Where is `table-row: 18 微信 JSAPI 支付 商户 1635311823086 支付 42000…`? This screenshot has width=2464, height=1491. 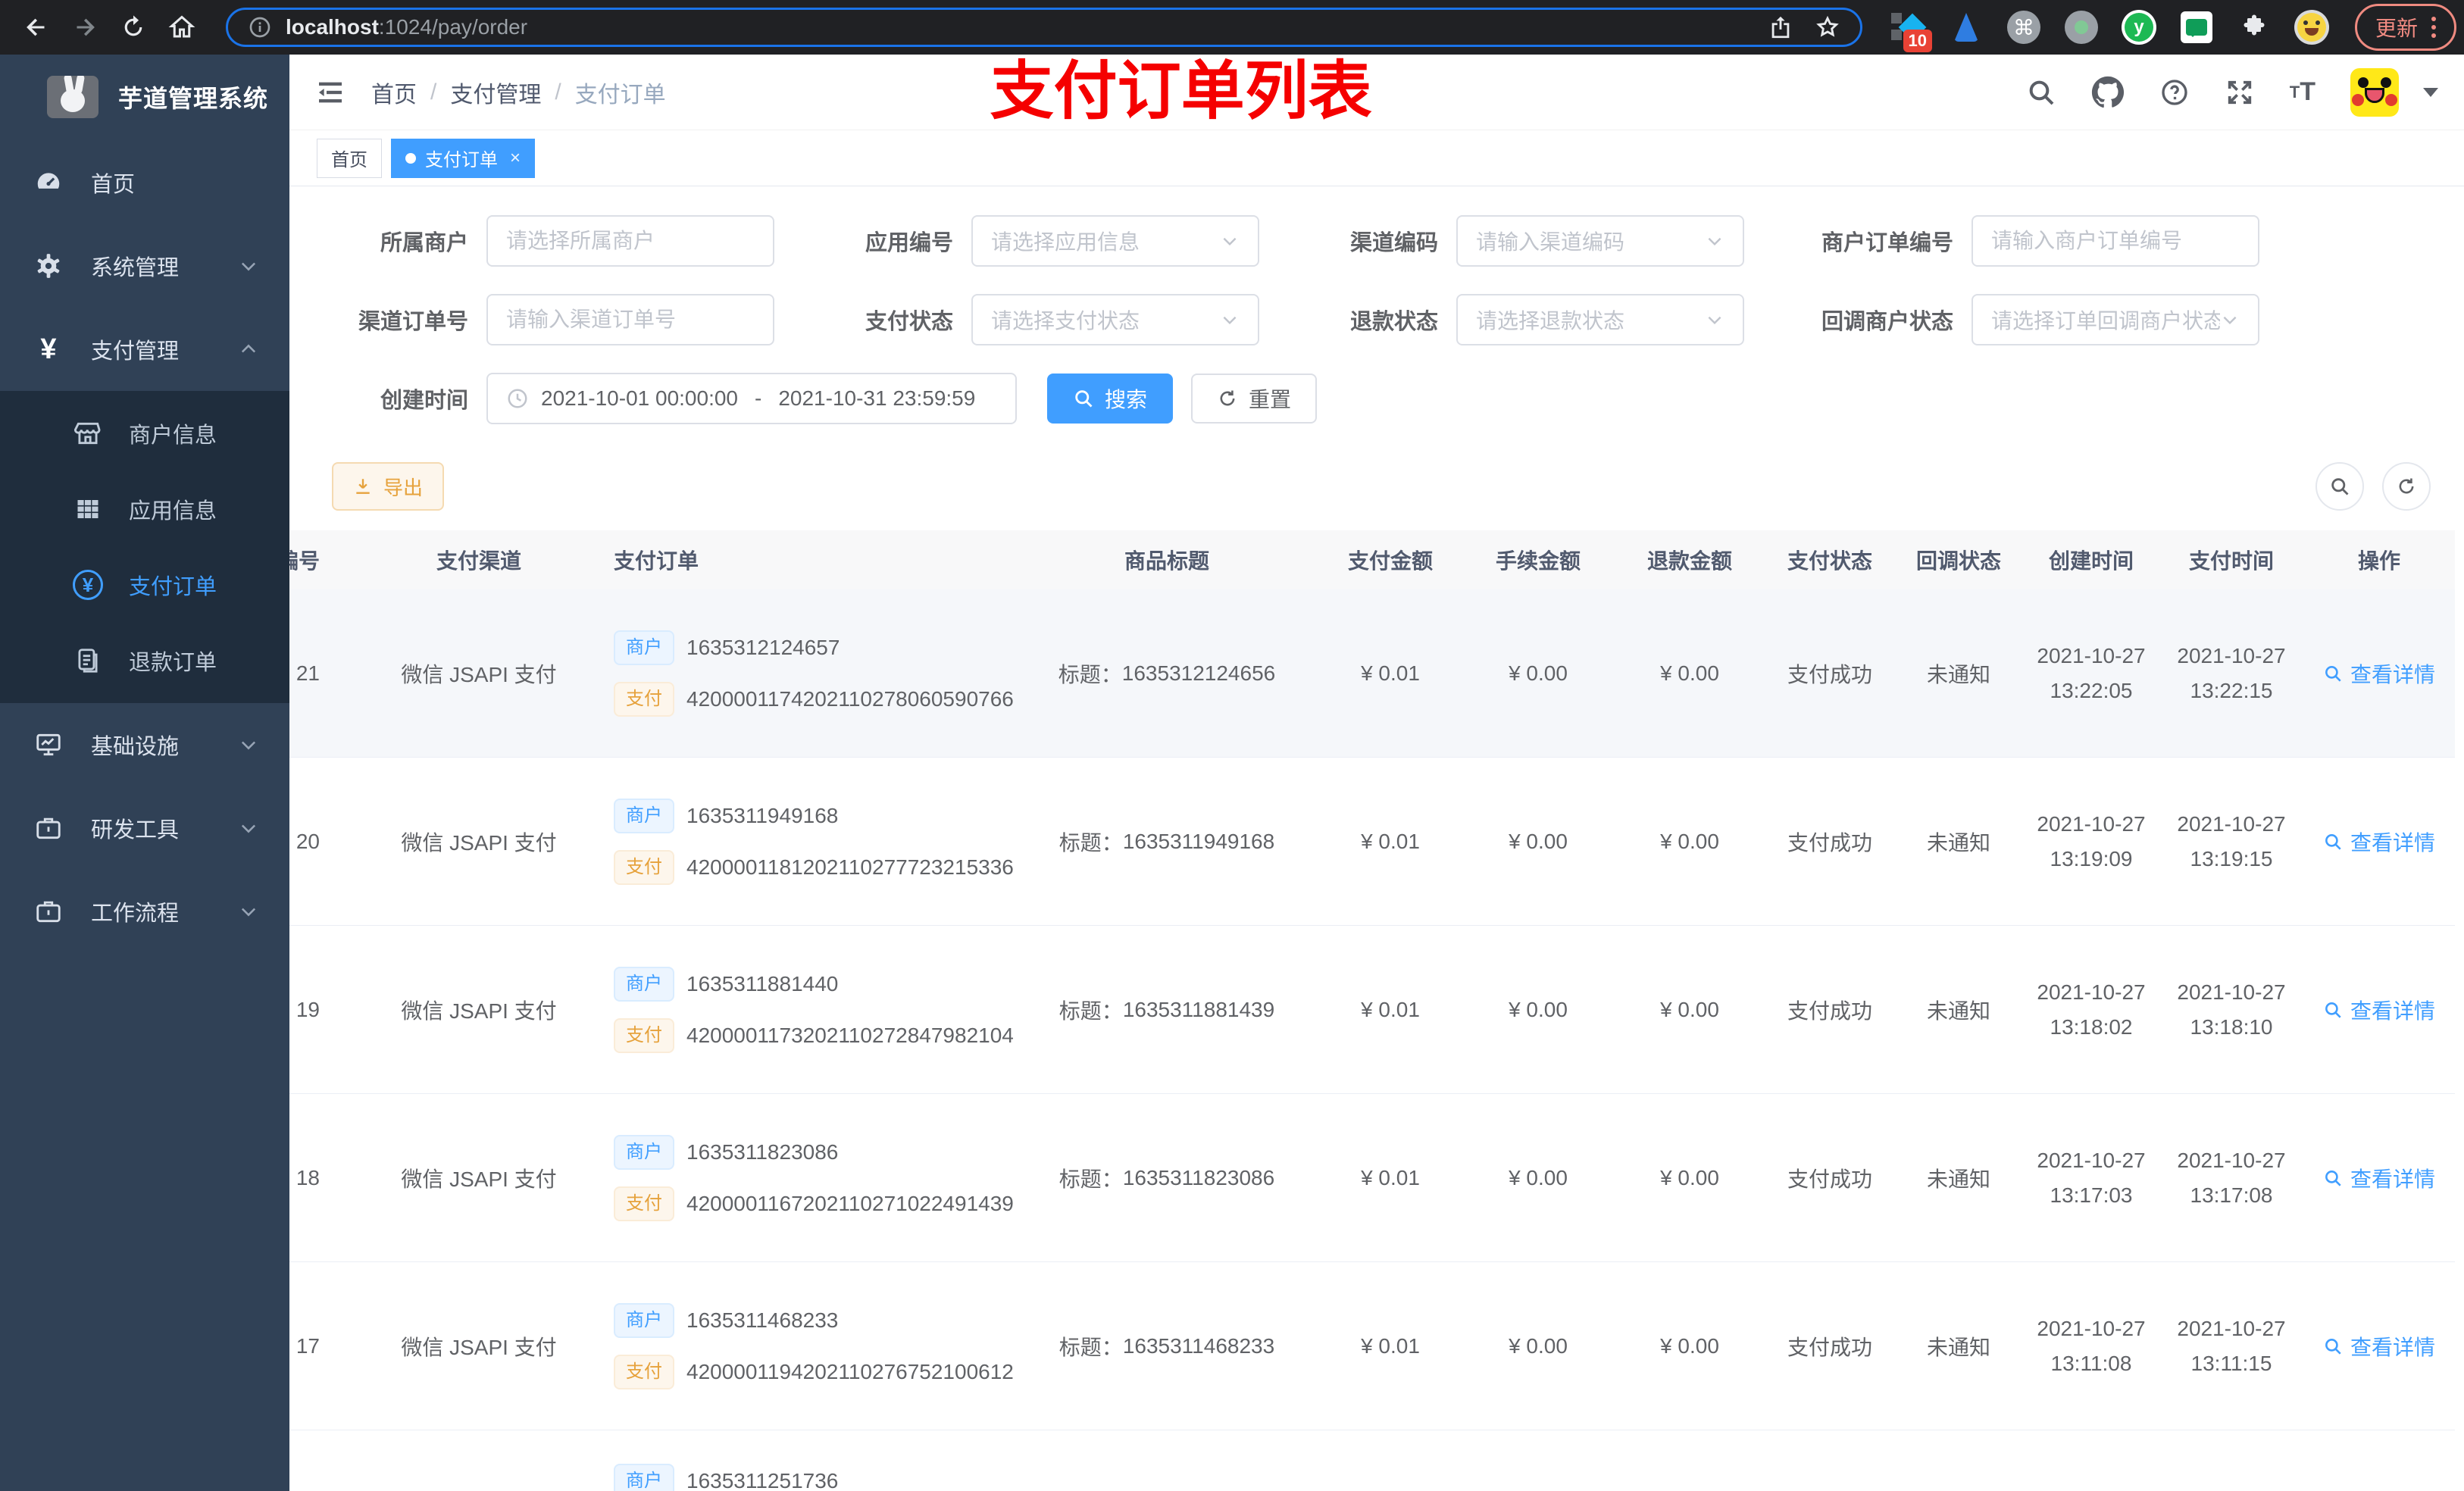 table-row: 18 微信 JSAPI 支付 商户 1635311823086 支付 42000… is located at coordinates (1372, 1178).